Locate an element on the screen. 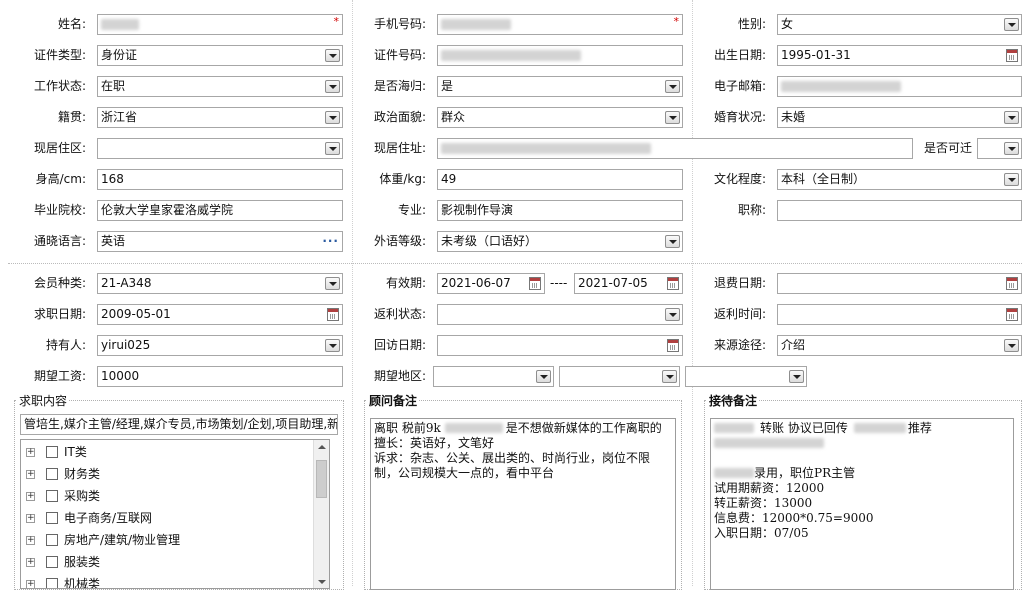 The width and height of the screenshot is (1032, 590). title-input is located at coordinates (899, 210).